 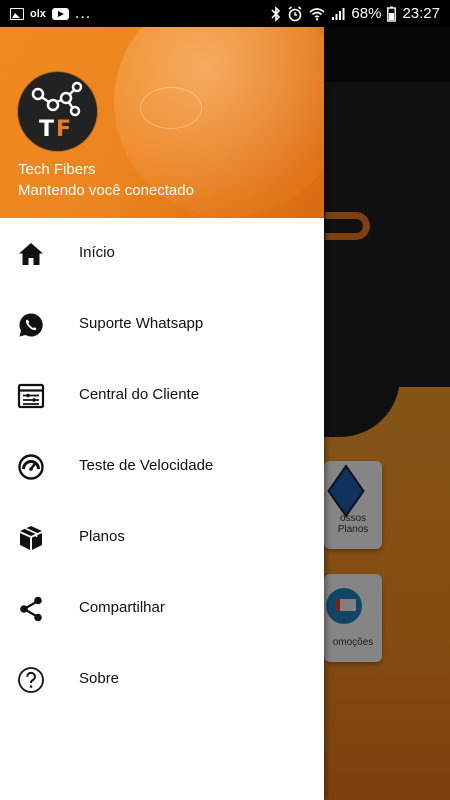 I want to click on menu-item-compartilhar: Compartilhar, so click(x=162, y=608).